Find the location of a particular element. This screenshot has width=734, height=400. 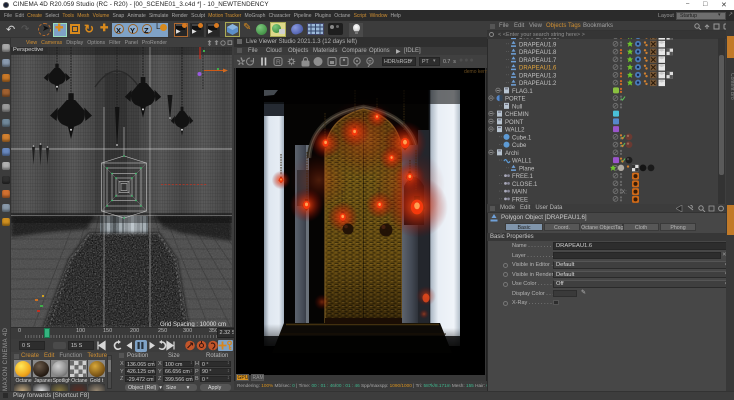

svg-text: CLOSE.1 is located at coordinates (525, 185).